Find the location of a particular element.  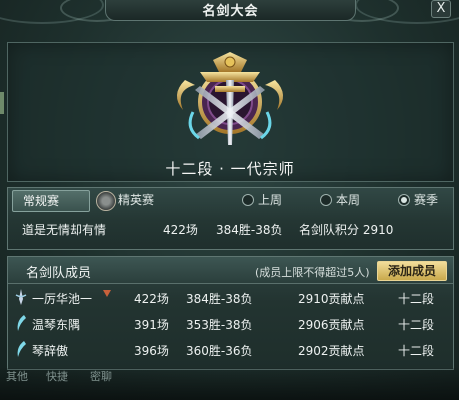

window-titlebar: 名剑大会 is located at coordinates (230, 10).